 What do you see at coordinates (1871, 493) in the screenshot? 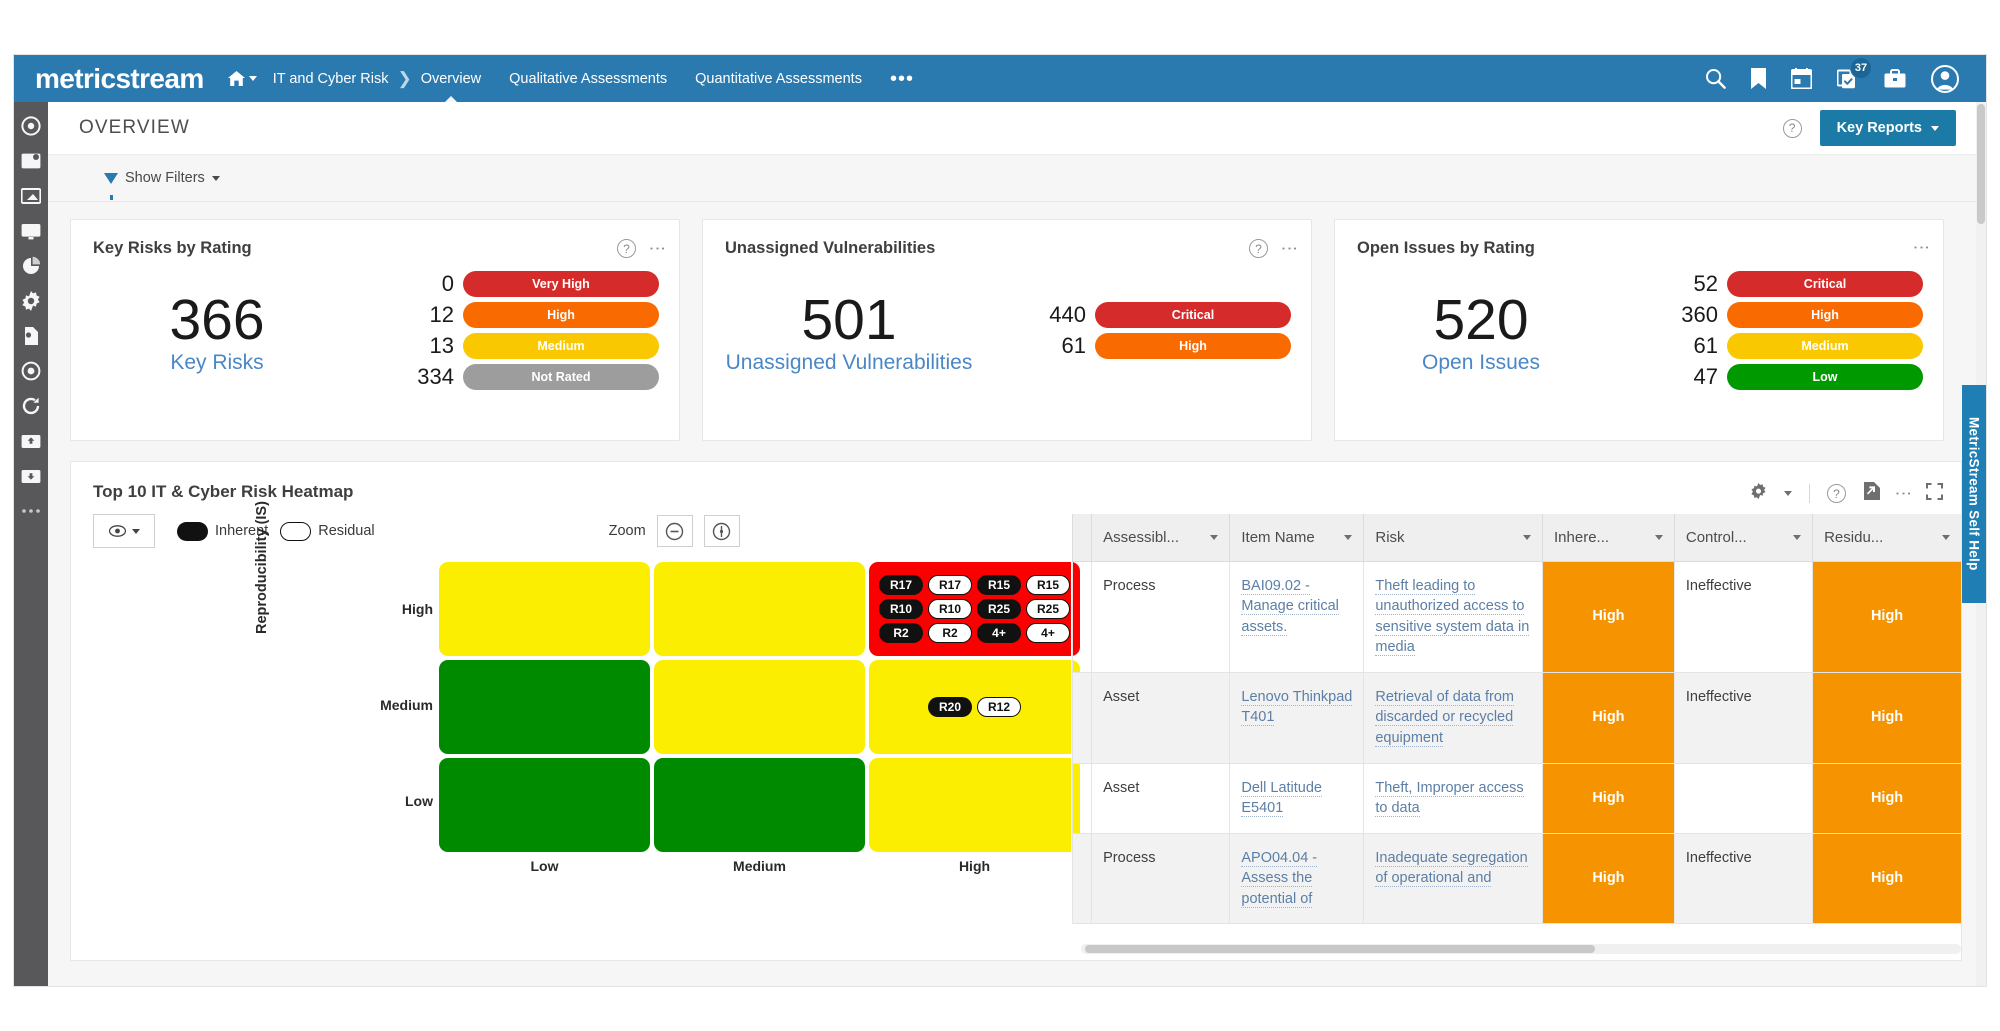
I see `export-icon` at bounding box center [1871, 493].